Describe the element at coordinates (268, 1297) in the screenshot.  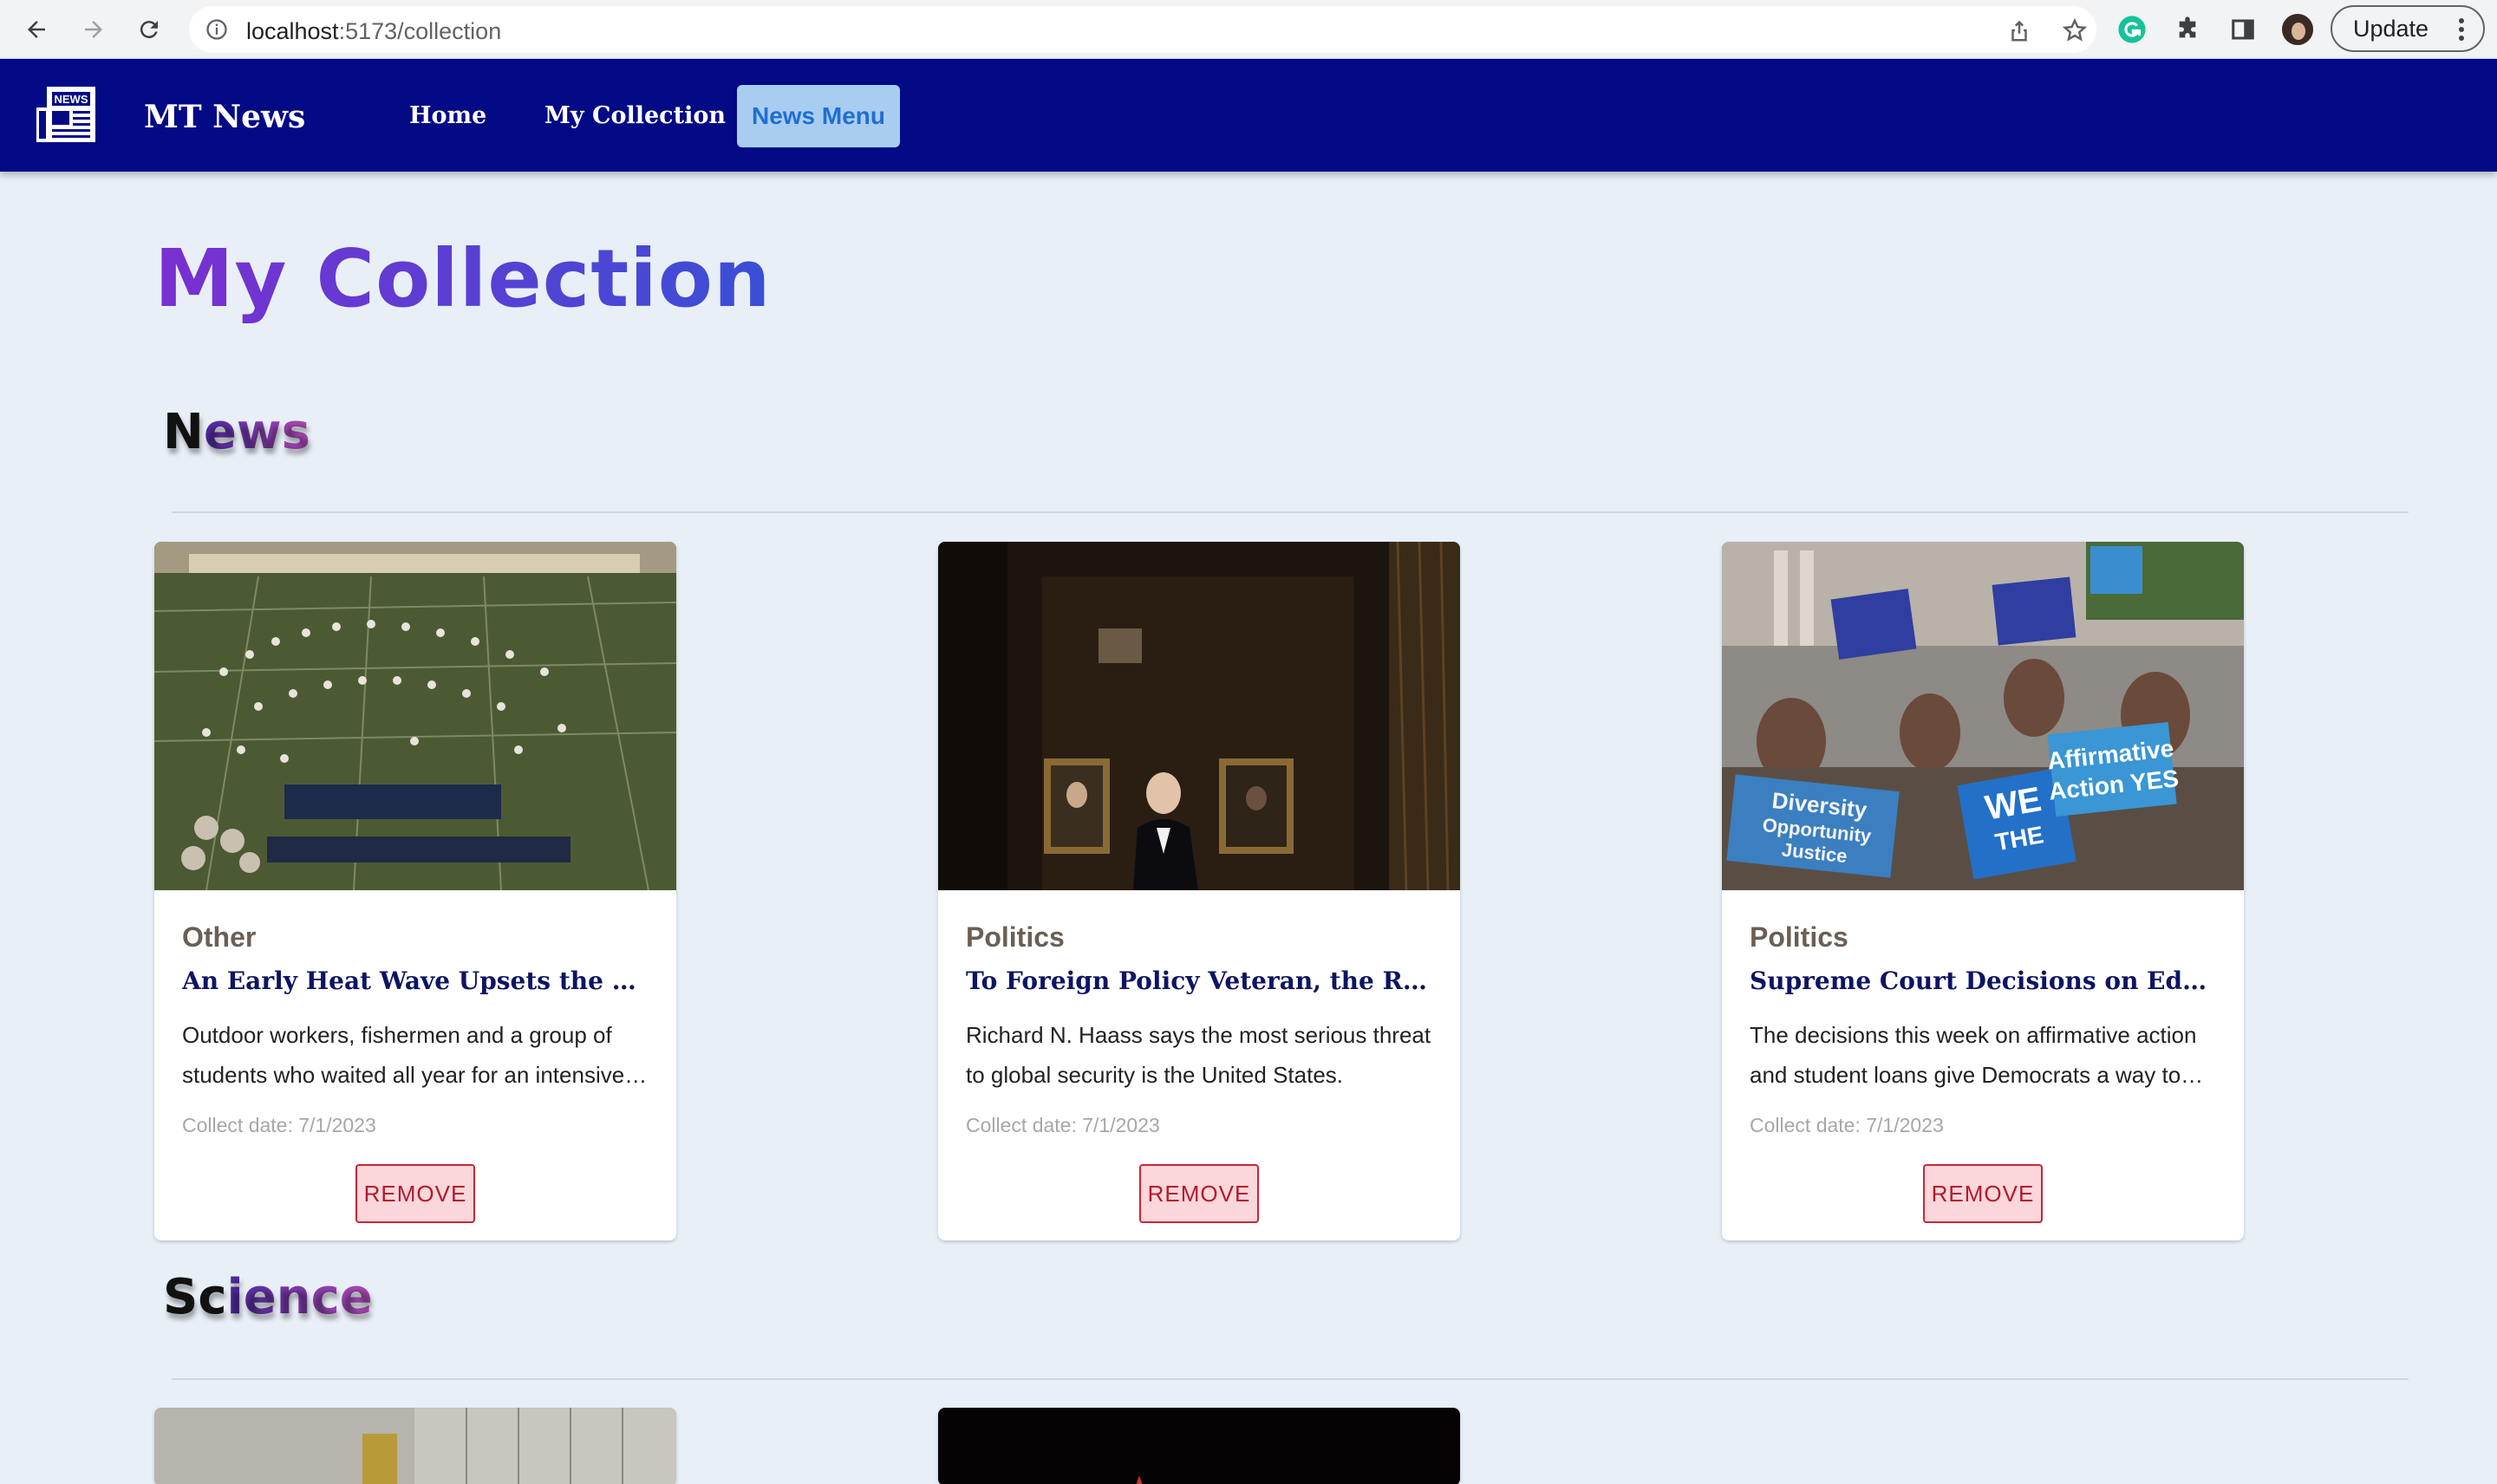
I see `section-title-science: Science` at that location.